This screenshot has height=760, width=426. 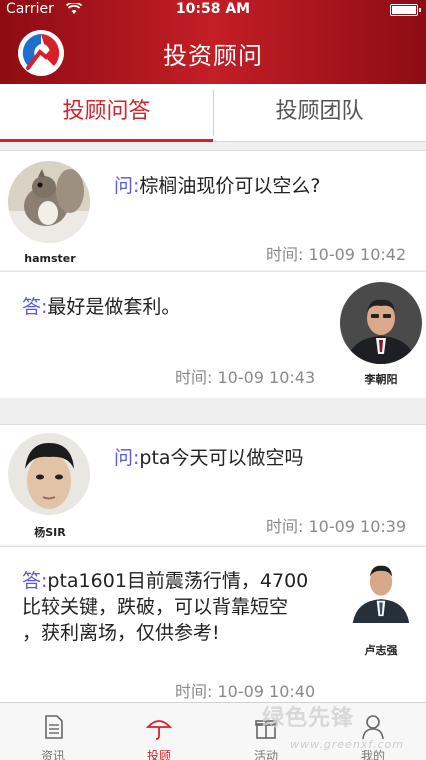 I want to click on user-avatar-portrait, so click(x=49, y=474).